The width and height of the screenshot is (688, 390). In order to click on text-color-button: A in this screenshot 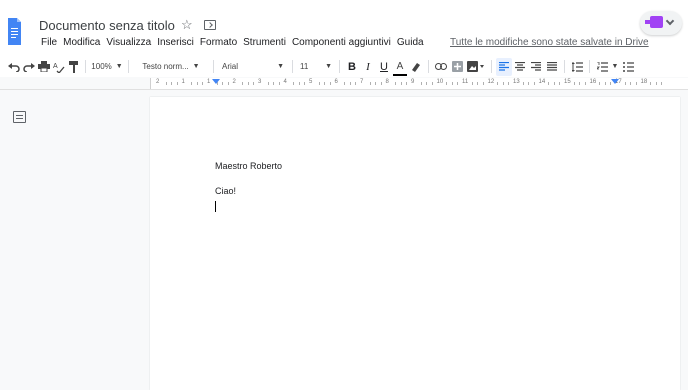, I will do `click(400, 67)`.